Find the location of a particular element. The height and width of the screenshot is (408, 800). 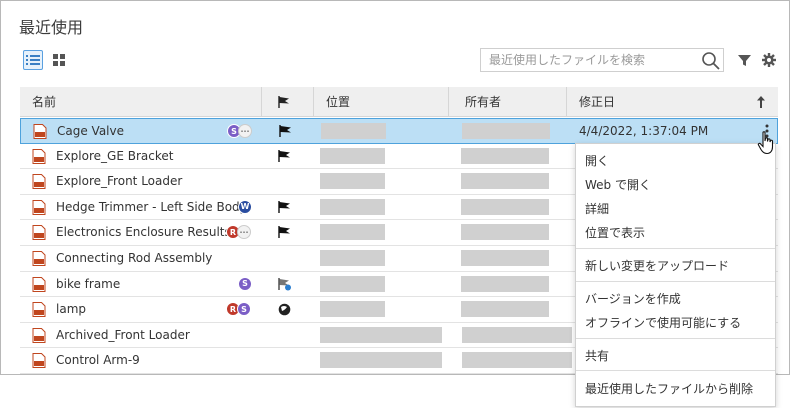

column-header-modified: 修正日 is located at coordinates (672, 102).